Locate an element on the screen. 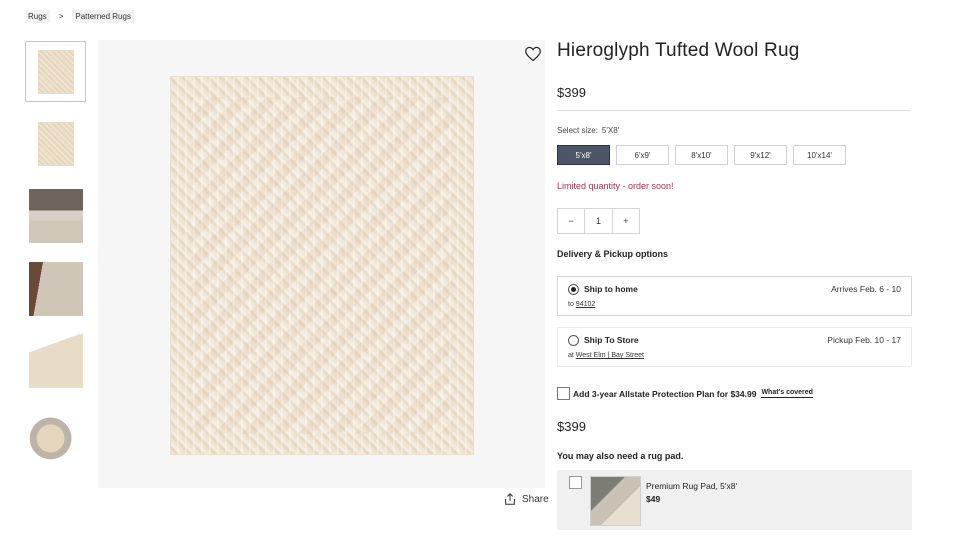 The height and width of the screenshot is (536, 960). share-button: Share is located at coordinates (526, 499).